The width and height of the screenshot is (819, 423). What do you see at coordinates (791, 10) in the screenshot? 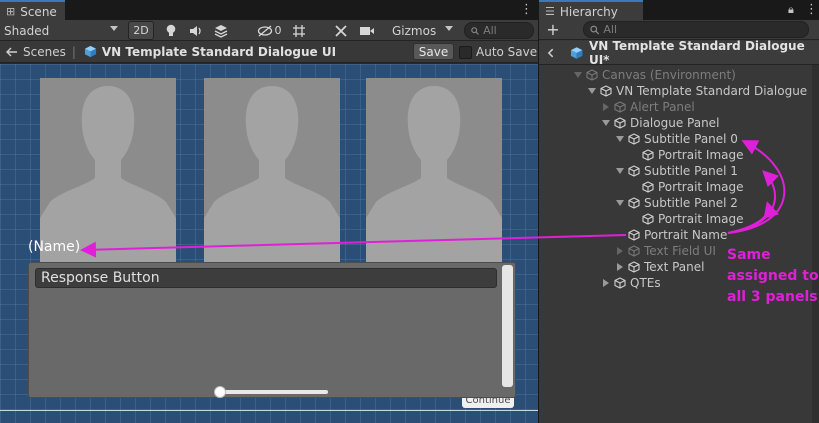
I see `lock-icon: 🔒︎` at bounding box center [791, 10].